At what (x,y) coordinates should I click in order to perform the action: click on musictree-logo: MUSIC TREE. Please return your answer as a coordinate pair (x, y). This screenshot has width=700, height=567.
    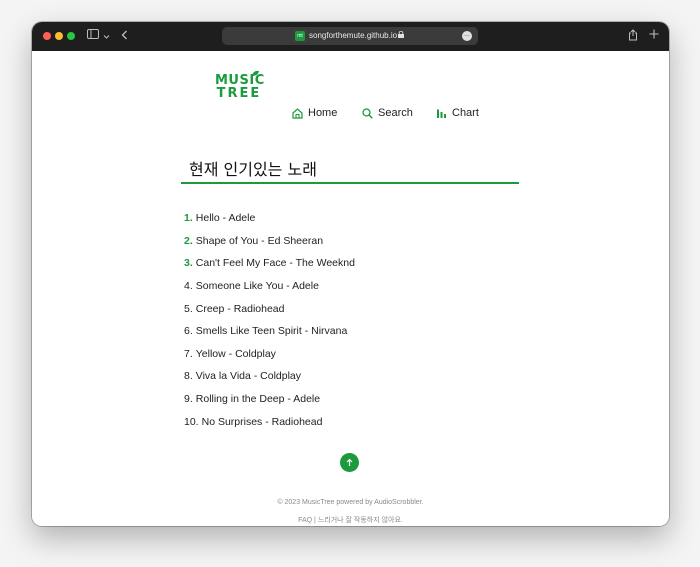
    Looking at the image, I should click on (239, 87).